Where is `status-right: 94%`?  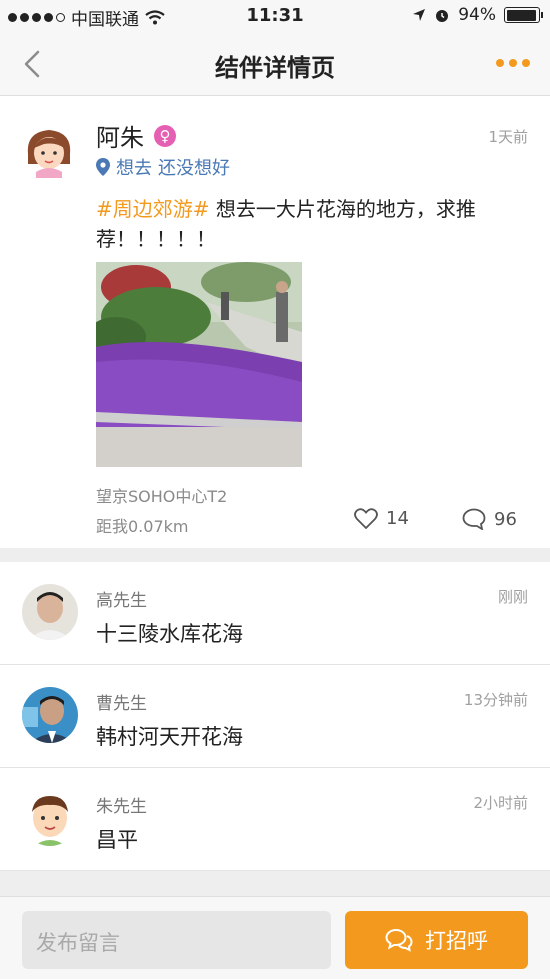 status-right: 94% is located at coordinates (477, 15).